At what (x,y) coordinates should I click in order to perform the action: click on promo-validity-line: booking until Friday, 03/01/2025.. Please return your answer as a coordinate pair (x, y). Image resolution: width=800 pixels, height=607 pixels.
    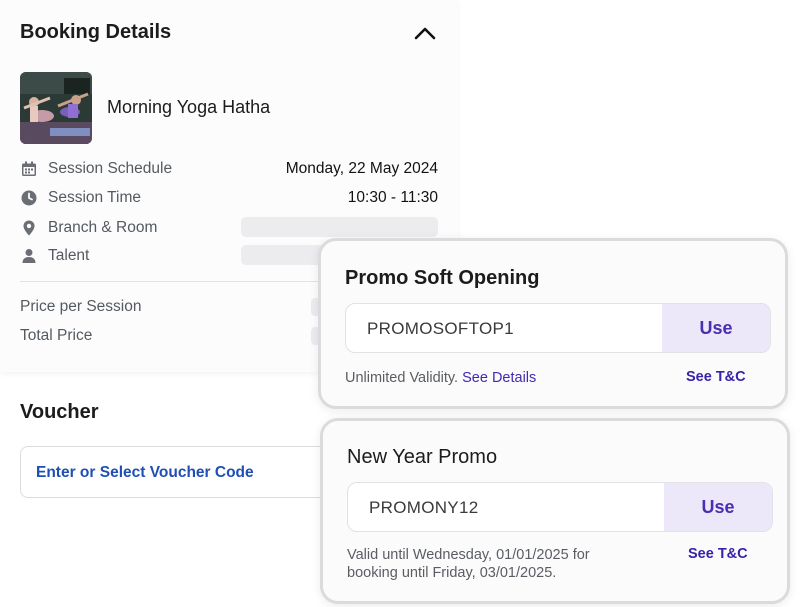
    Looking at the image, I should click on (452, 573).